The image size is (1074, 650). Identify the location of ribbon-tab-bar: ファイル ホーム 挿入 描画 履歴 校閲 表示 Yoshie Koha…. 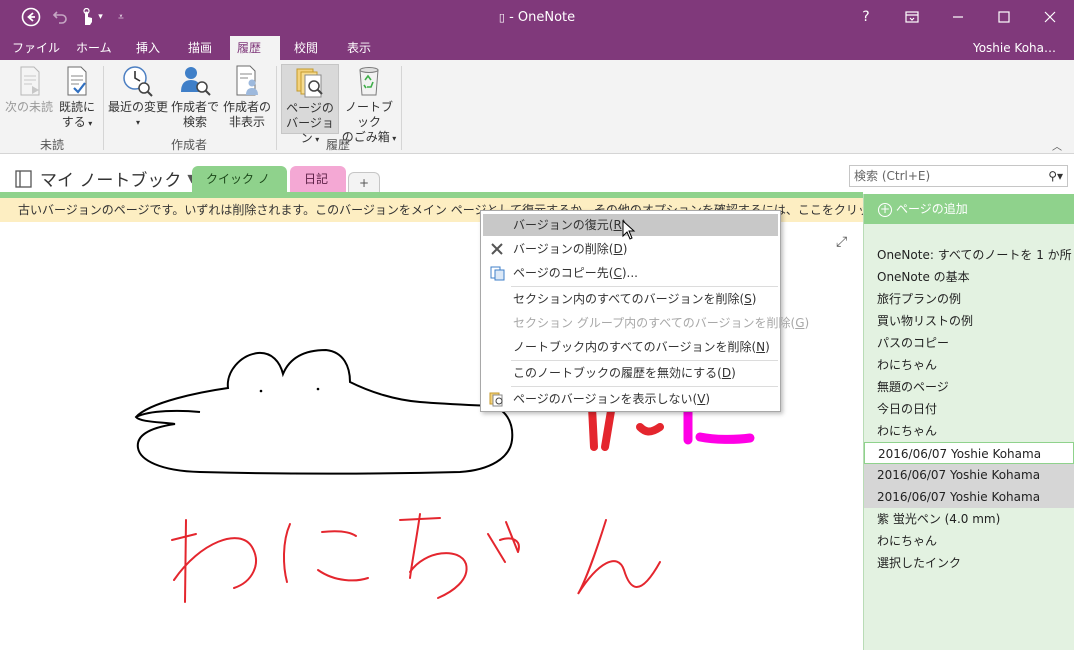
(537, 48).